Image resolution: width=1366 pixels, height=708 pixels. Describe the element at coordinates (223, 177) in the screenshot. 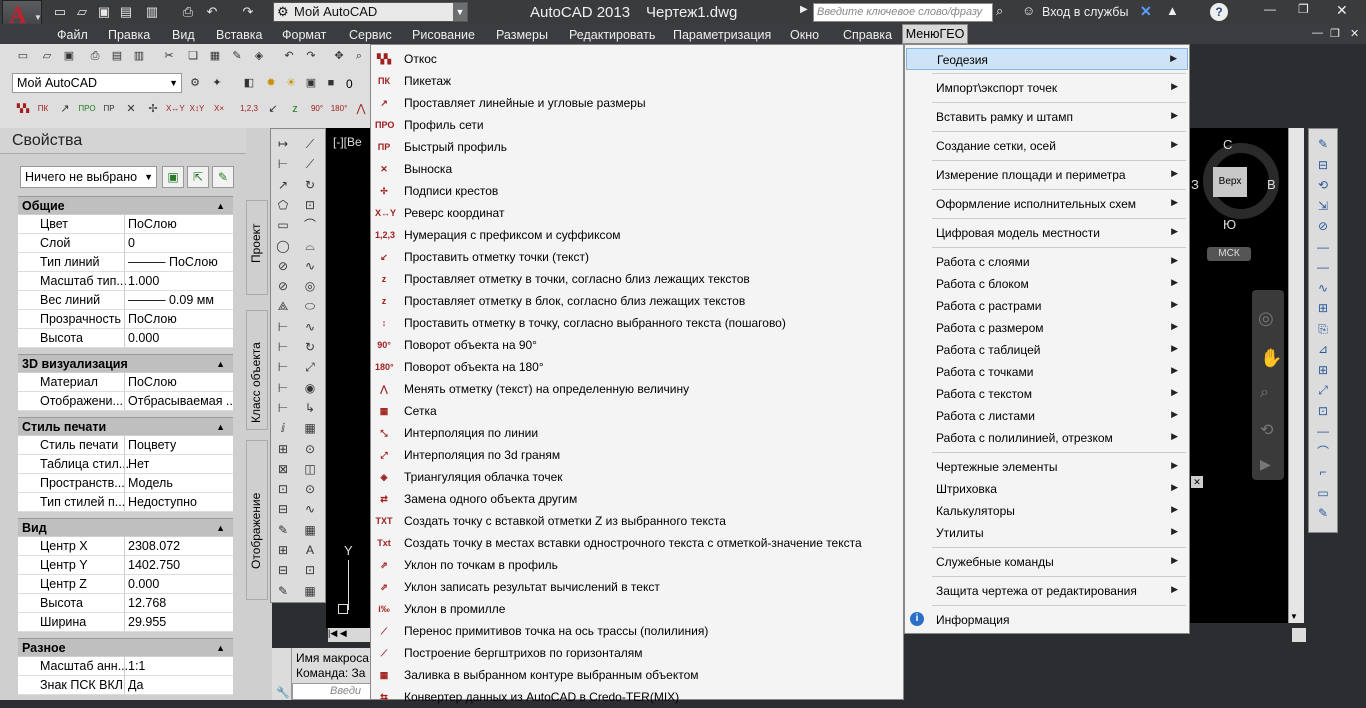

I see `quick-select-icon: ✎` at that location.